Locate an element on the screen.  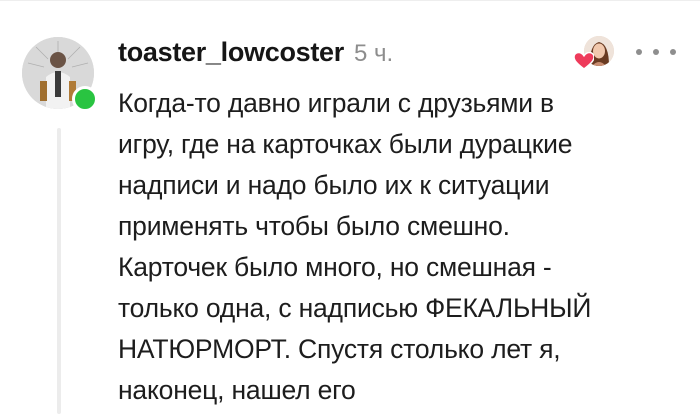
comment-line: НАТЮРМОРТ. Спустя столько лет я, is located at coordinates (339, 349).